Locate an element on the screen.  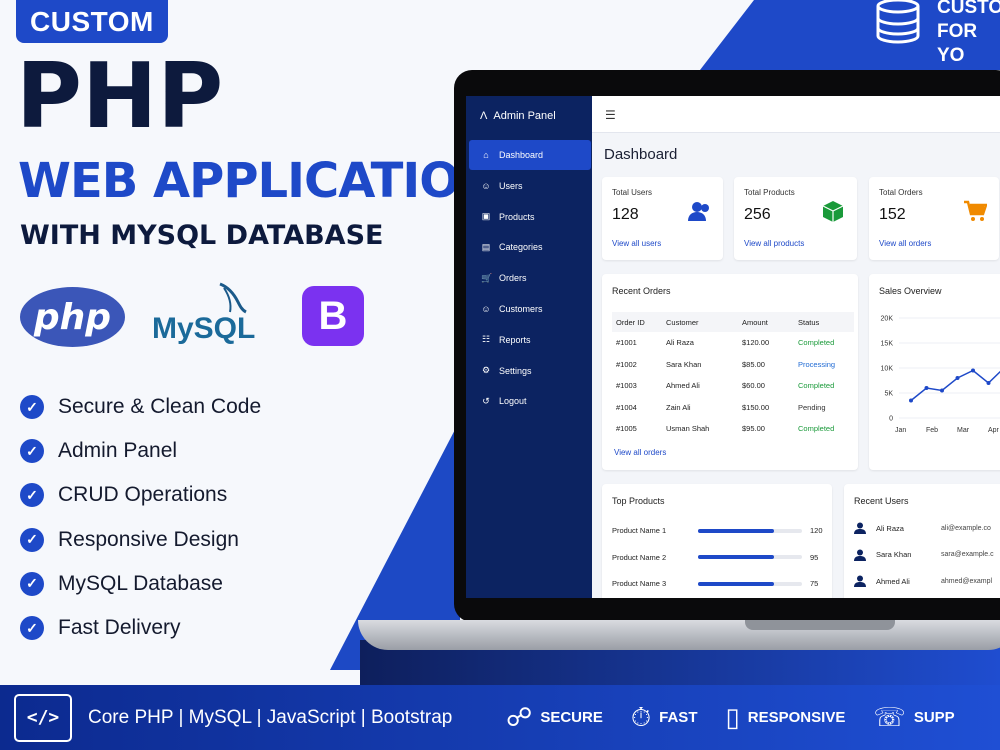
recent-orders-title: Recent Orders is located at coordinates (641, 291).